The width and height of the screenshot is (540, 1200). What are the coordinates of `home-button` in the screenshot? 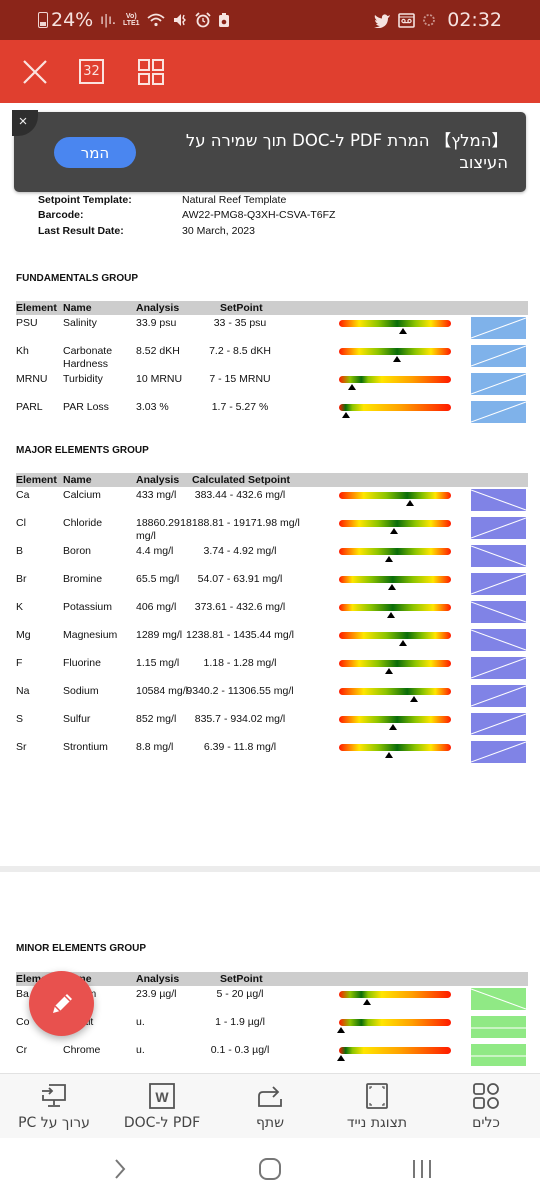 It's located at (270, 1169).